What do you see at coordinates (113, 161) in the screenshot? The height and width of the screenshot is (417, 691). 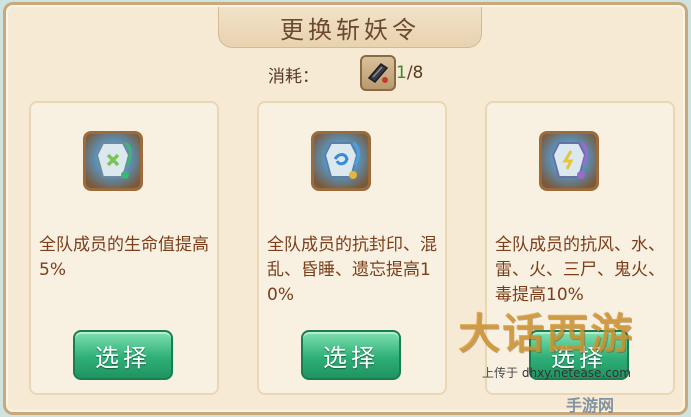 I see `green-jade-token-icon` at bounding box center [113, 161].